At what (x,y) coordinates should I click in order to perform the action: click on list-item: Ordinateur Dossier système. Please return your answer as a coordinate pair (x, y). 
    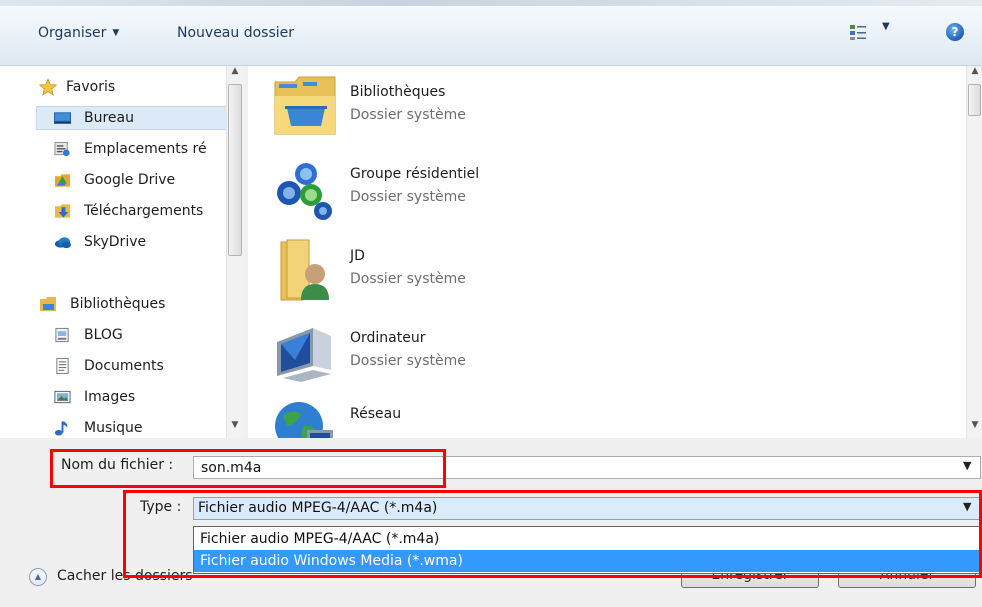
    Looking at the image, I should click on (473, 355).